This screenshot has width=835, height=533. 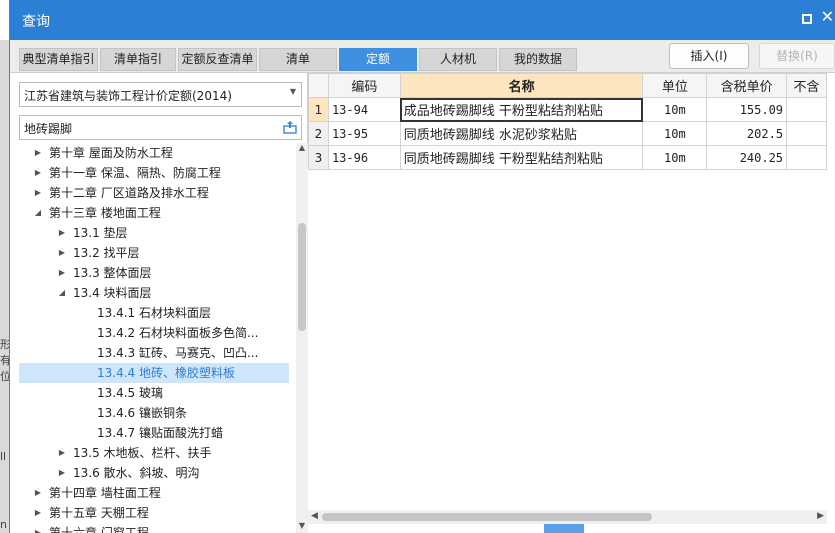 What do you see at coordinates (154, 453) in the screenshot?
I see `tree-item: ▶ 13.5 木地板、栏杆、扶手` at bounding box center [154, 453].